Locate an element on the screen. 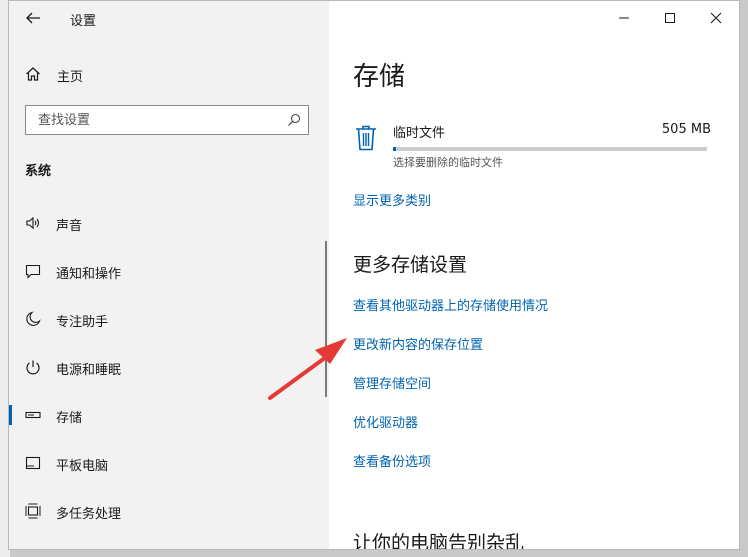  app-title: 设置 is located at coordinates (83, 21).